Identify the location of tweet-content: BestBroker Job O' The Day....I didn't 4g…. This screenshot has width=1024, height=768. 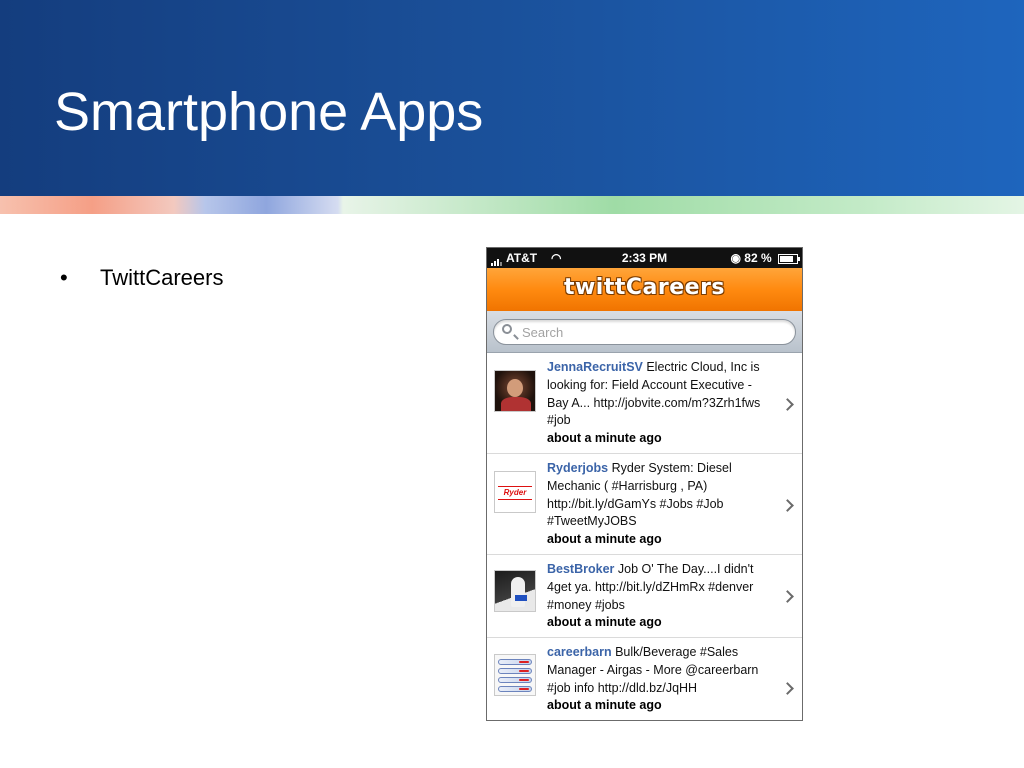
(660, 596).